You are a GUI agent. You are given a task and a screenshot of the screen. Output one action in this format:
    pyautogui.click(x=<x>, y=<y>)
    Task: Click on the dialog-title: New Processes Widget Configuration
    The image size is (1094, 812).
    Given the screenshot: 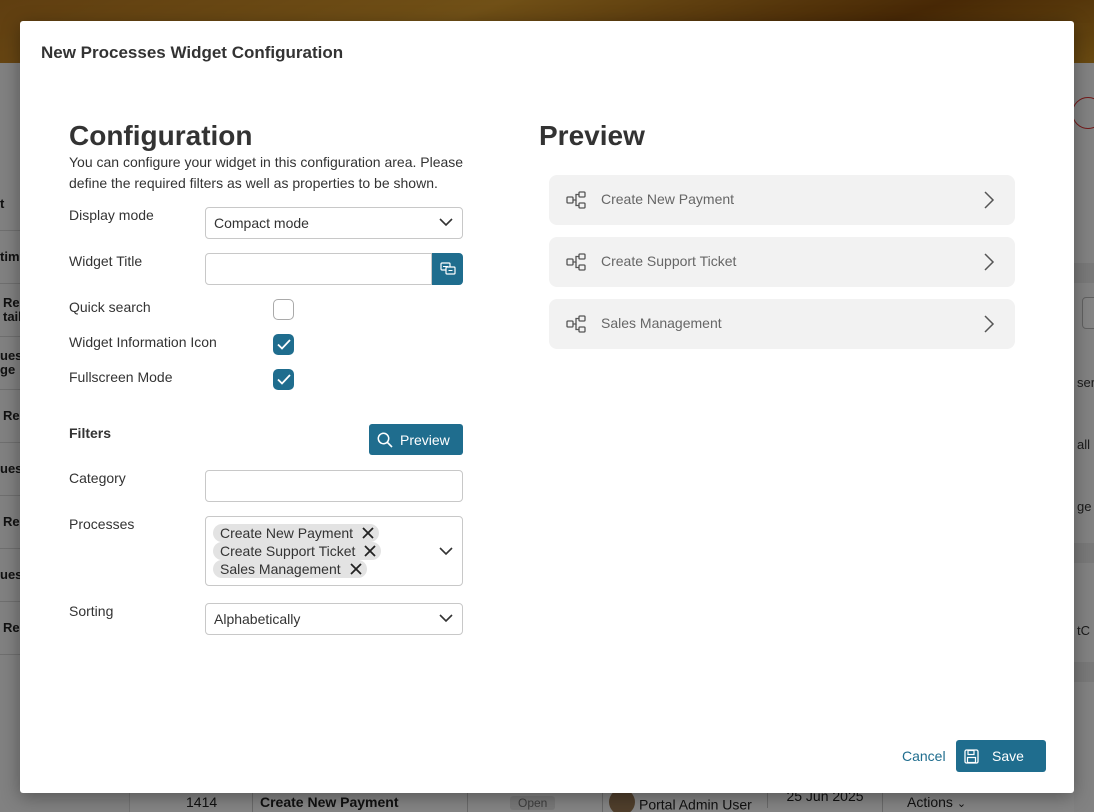 What is the action you would take?
    pyautogui.click(x=192, y=52)
    